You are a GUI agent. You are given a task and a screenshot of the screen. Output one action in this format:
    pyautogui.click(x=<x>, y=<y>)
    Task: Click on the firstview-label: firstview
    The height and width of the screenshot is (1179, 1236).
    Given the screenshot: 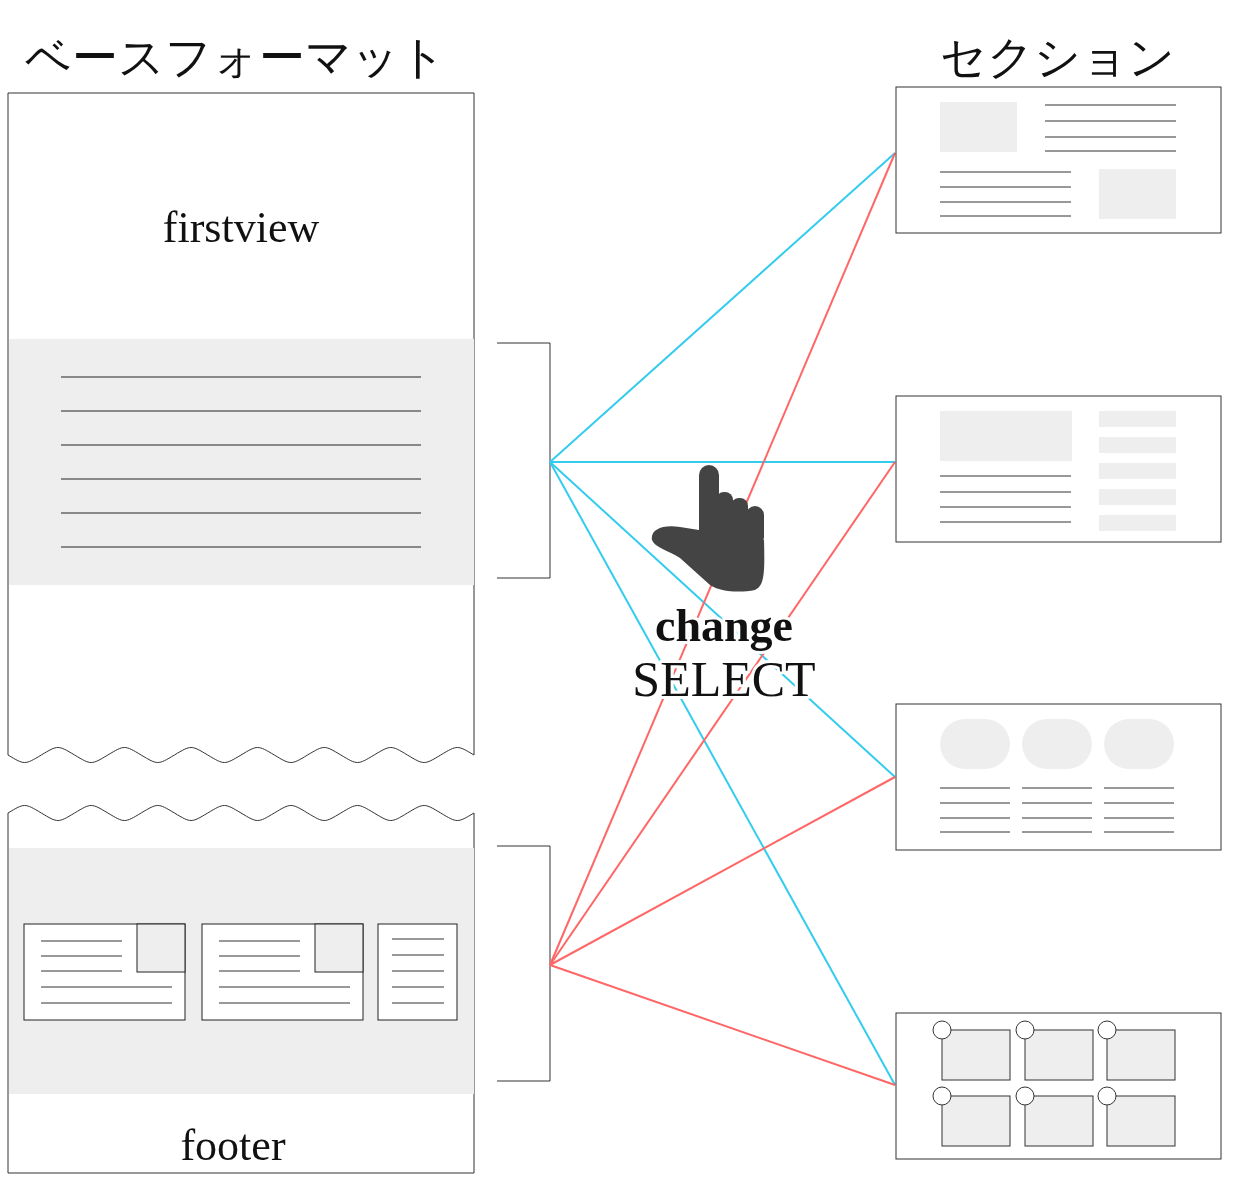 What is the action you would take?
    pyautogui.click(x=241, y=227)
    